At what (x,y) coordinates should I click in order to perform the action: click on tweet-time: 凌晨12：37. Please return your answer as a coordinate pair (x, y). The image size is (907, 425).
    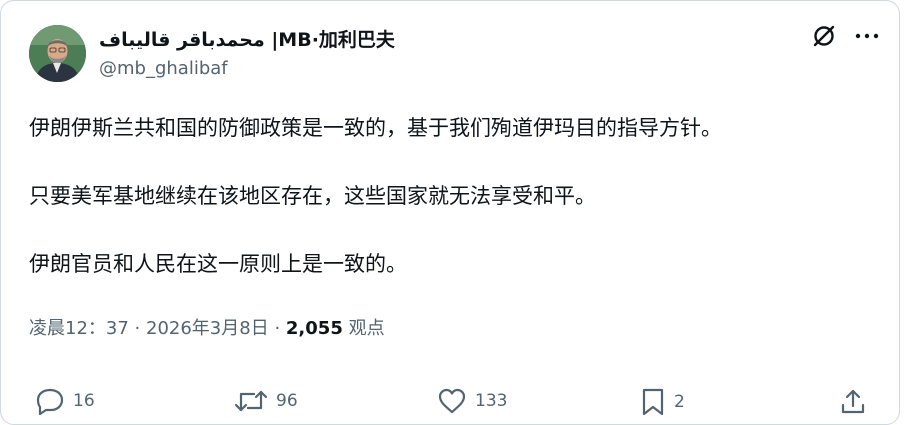
    Looking at the image, I should click on (79, 328).